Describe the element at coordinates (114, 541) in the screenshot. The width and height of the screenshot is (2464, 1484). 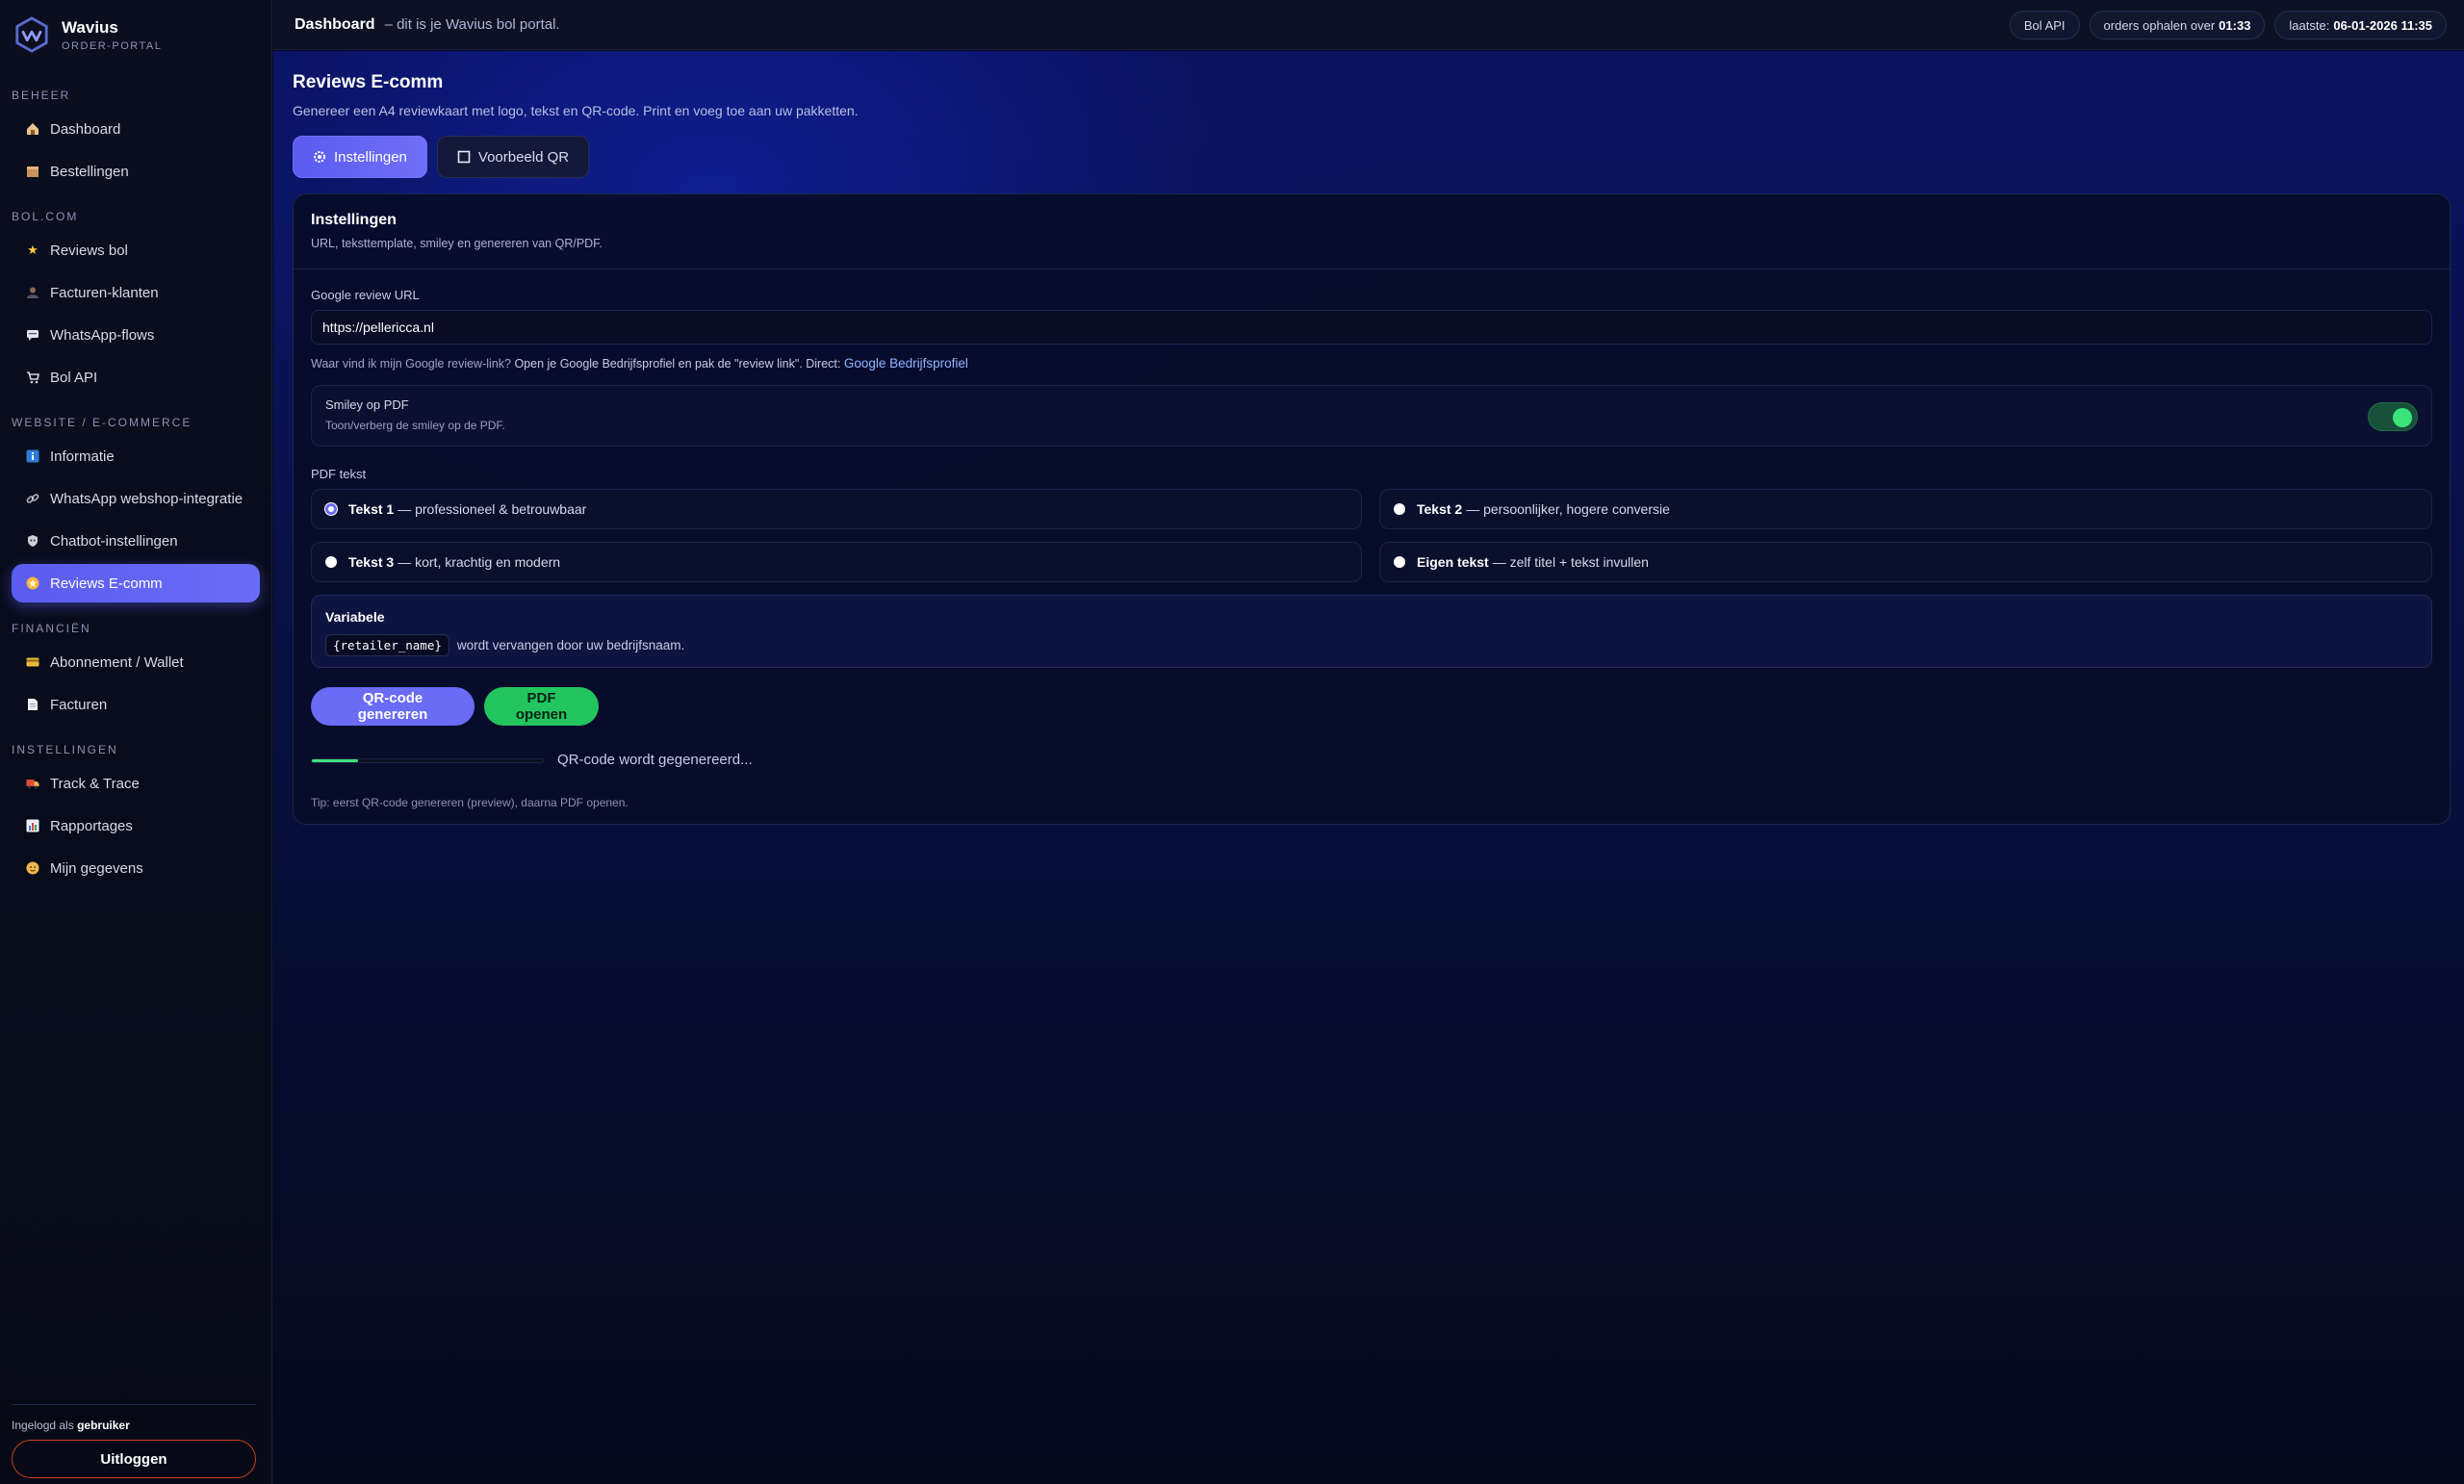
I see `sidebar-item-label: Chatbot-instellingen` at that location.